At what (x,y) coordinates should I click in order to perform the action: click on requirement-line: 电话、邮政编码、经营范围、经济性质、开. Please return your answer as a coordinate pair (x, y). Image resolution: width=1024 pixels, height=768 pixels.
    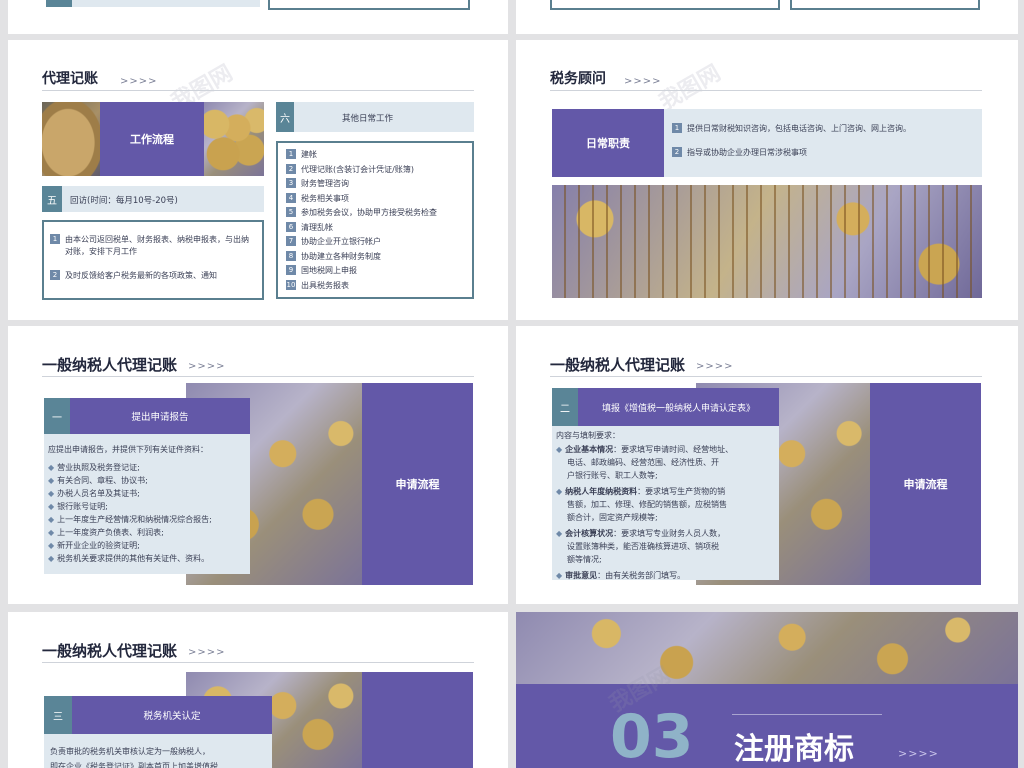
    Looking at the image, I should click on (667, 462).